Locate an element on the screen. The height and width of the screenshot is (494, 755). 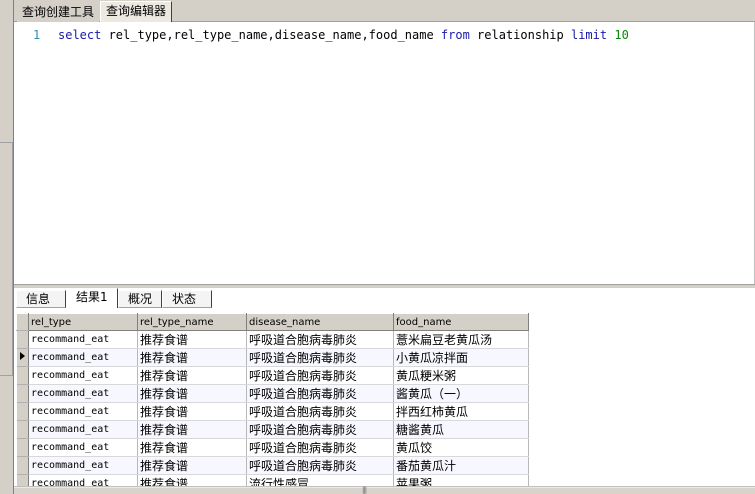
horizontal-scrollbar: ||| is located at coordinates (384, 490).